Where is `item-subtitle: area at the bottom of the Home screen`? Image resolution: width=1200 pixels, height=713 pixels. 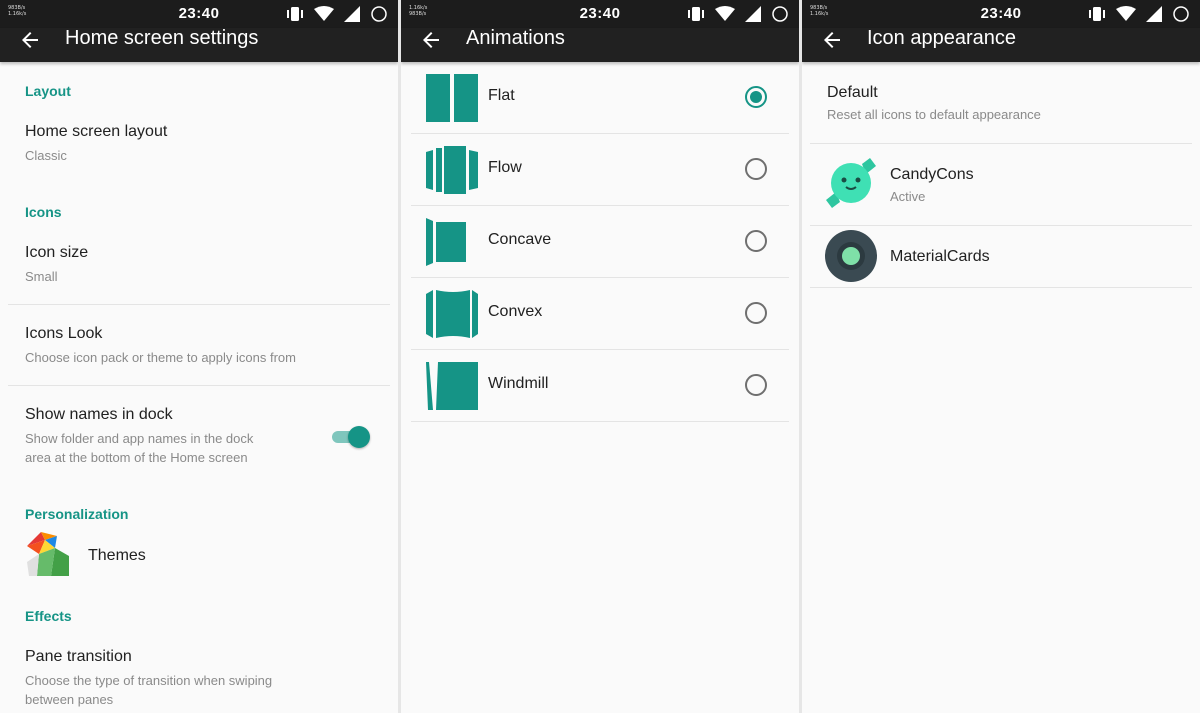 item-subtitle: area at the bottom of the Home screen is located at coordinates (136, 457).